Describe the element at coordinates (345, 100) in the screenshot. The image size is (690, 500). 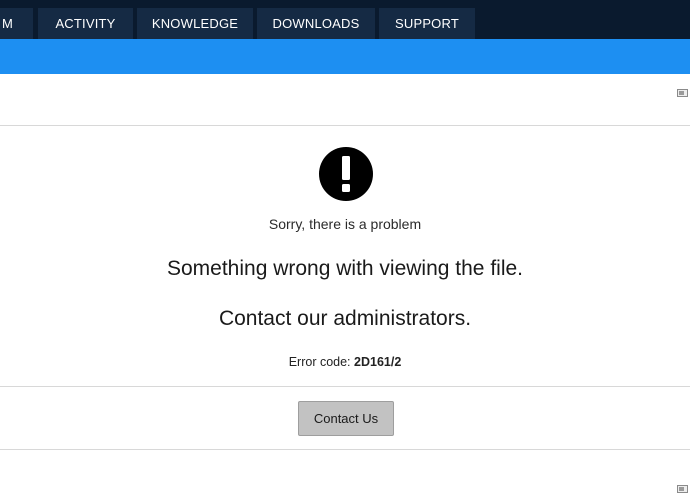
I see `header-strip` at that location.